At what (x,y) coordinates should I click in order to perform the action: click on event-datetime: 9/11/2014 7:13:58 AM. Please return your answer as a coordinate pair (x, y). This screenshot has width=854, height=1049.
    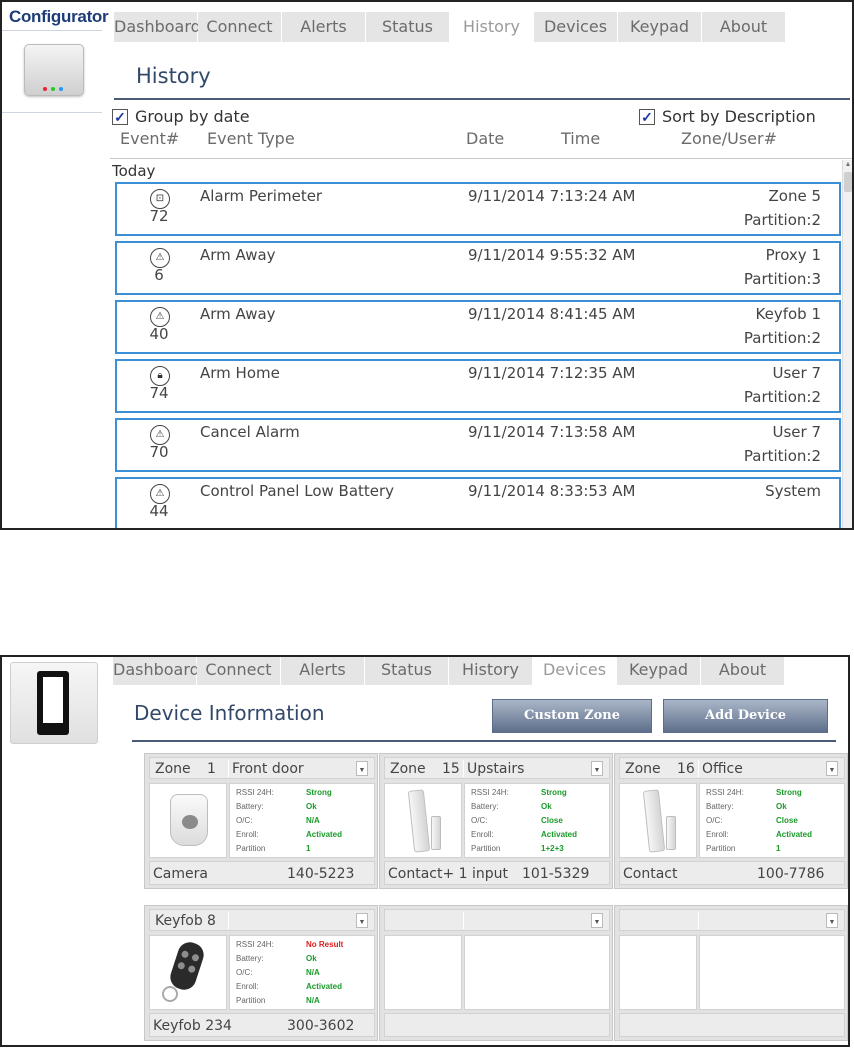
    Looking at the image, I should click on (552, 432).